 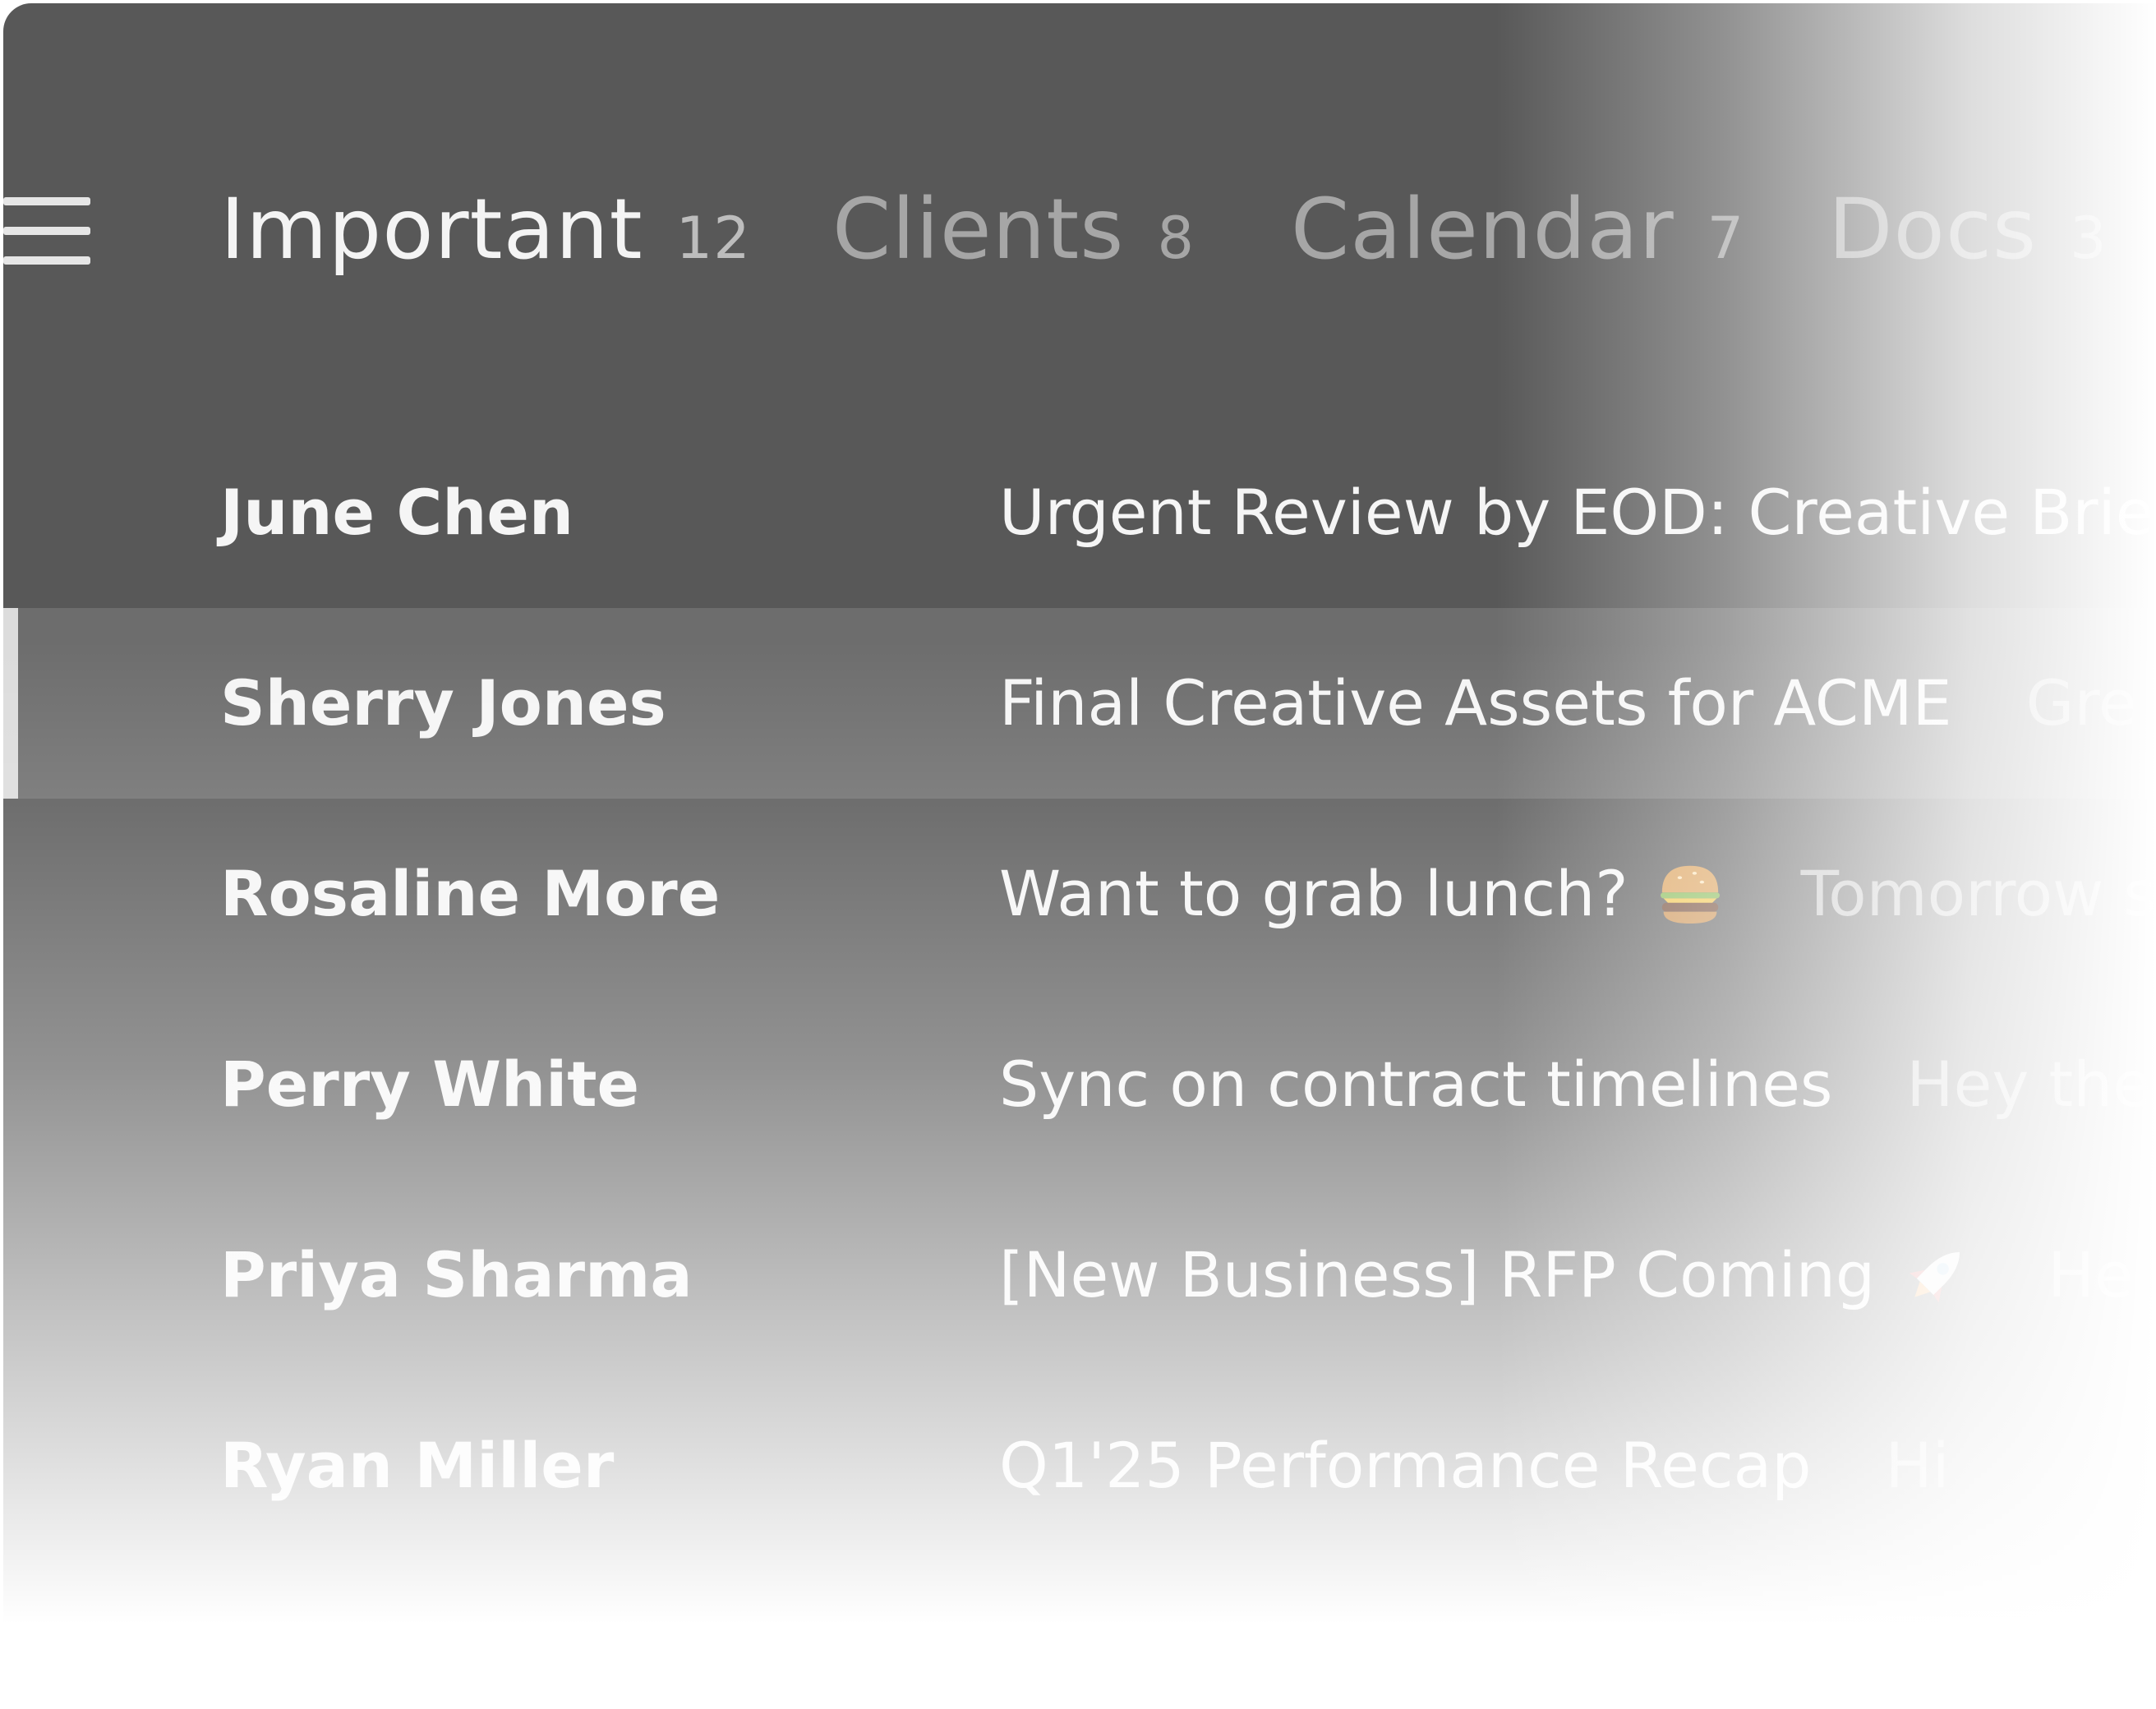 What do you see at coordinates (713, 238) in the screenshot?
I see `tab-count: 12` at bounding box center [713, 238].